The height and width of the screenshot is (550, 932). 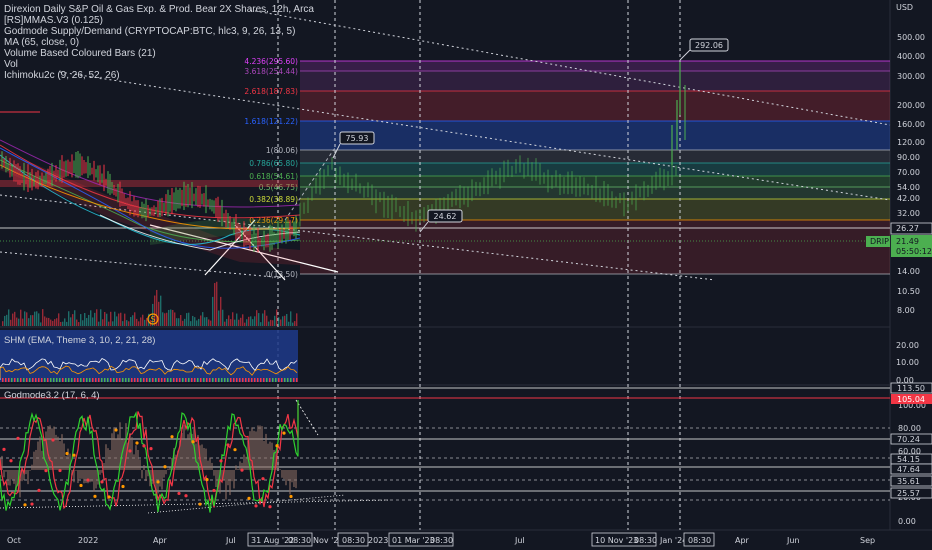 I want to click on gm-label-2557: 25.57, so click(x=908, y=493).